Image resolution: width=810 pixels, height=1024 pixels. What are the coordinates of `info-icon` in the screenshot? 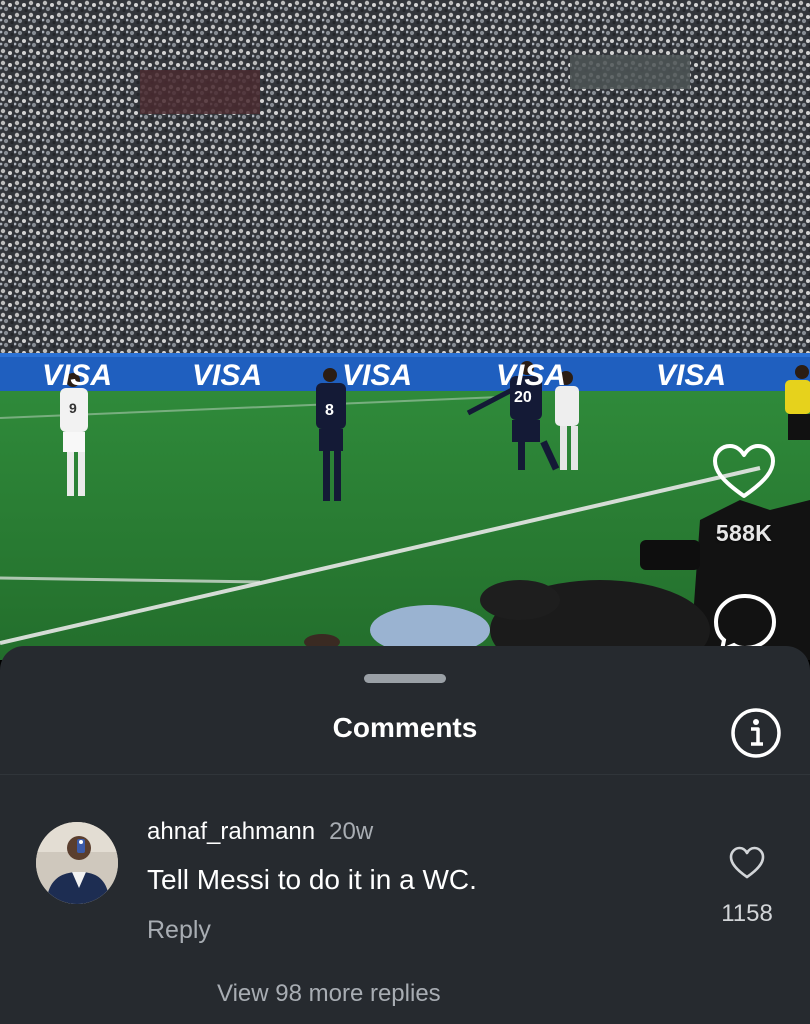 It's located at (756, 733).